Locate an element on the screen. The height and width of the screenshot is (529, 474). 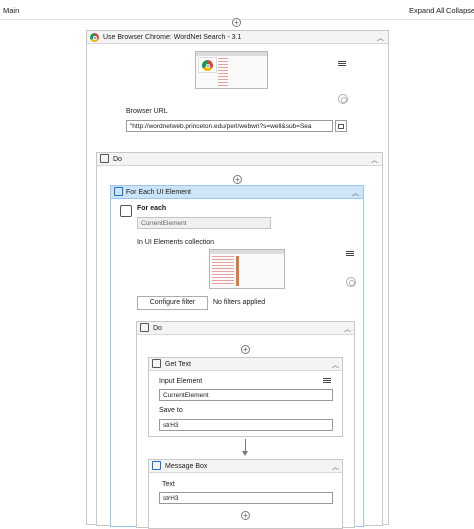
connector-arrow-icon is located at coordinates (245, 453).